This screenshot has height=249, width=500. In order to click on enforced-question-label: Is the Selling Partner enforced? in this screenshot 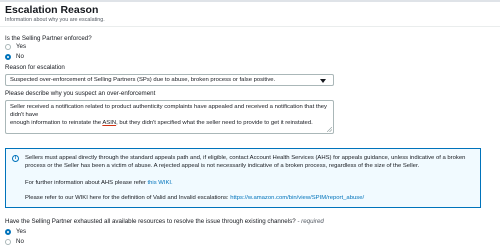, I will do `click(48, 38)`.